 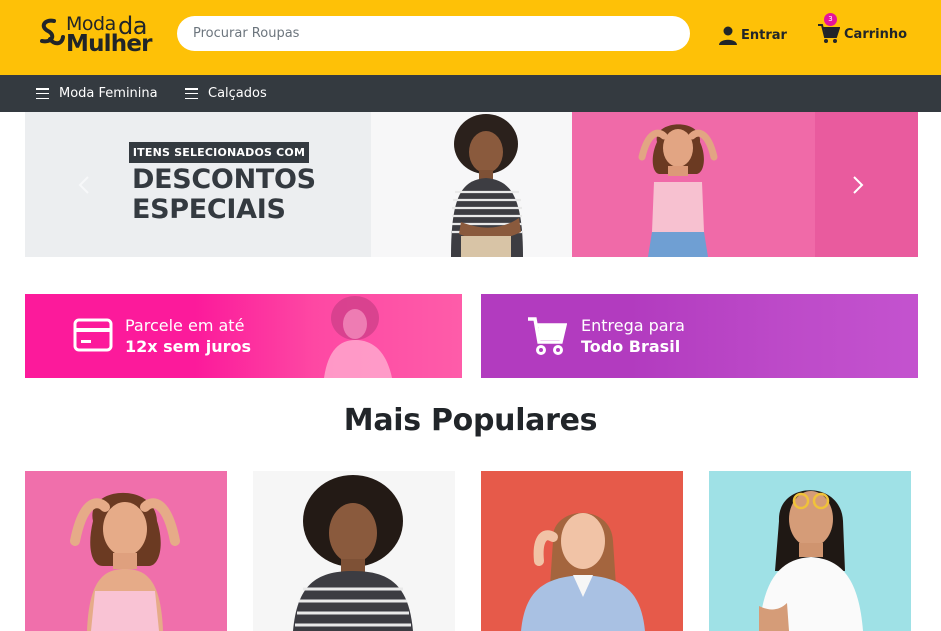 I want to click on section-title: Mais Populares, so click(x=470, y=420).